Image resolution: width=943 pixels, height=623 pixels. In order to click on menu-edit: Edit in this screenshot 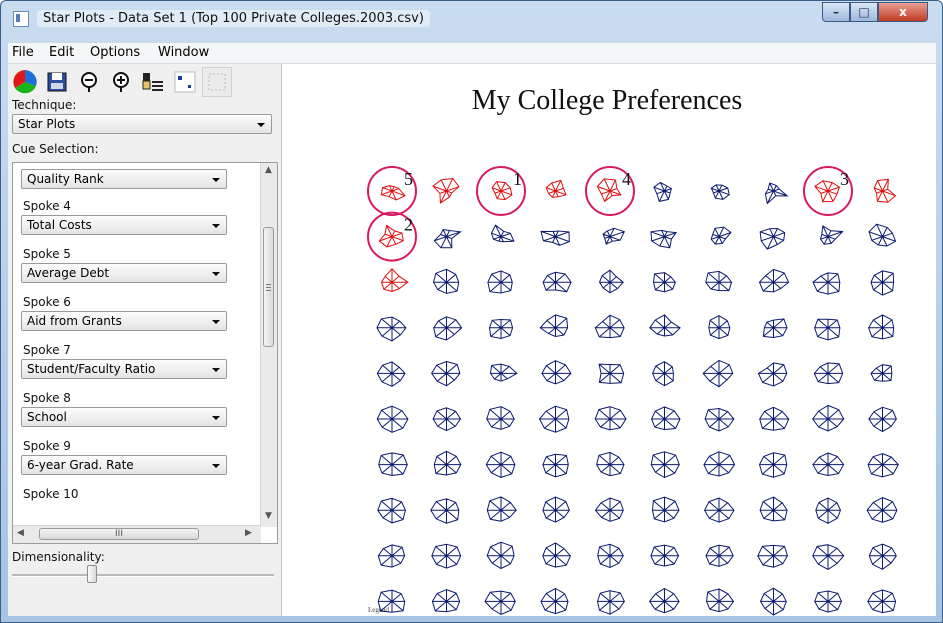, I will do `click(61, 52)`.